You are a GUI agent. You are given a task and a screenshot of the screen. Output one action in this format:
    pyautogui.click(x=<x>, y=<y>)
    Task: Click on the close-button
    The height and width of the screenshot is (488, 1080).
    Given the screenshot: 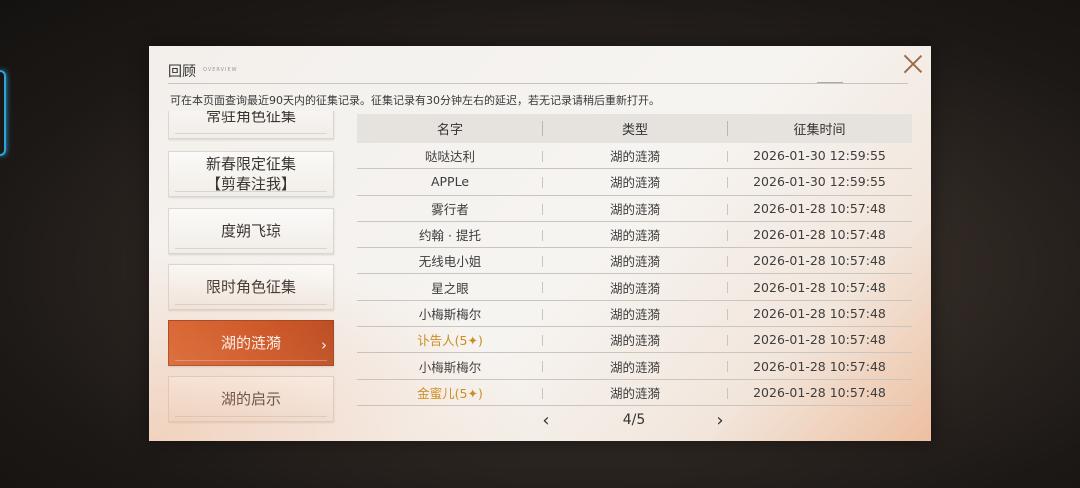 What is the action you would take?
    pyautogui.click(x=913, y=64)
    